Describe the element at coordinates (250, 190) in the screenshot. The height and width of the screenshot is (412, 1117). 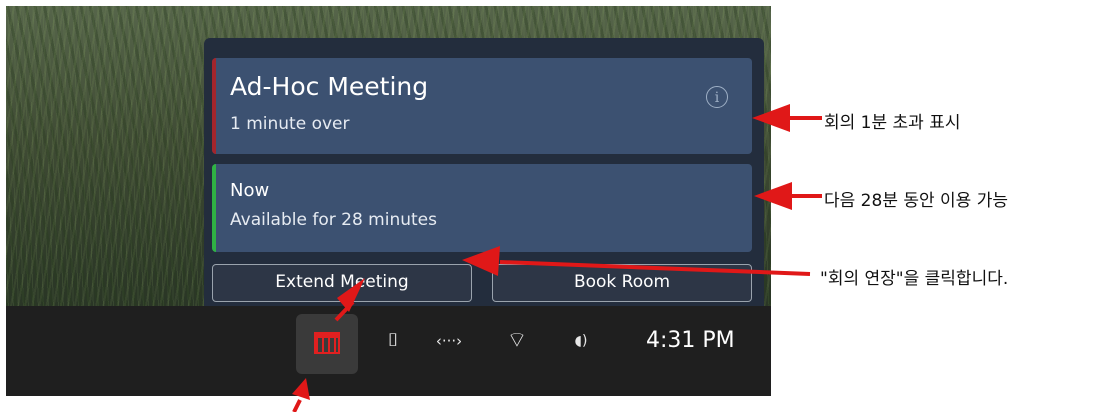
I see `availability-title: Now` at that location.